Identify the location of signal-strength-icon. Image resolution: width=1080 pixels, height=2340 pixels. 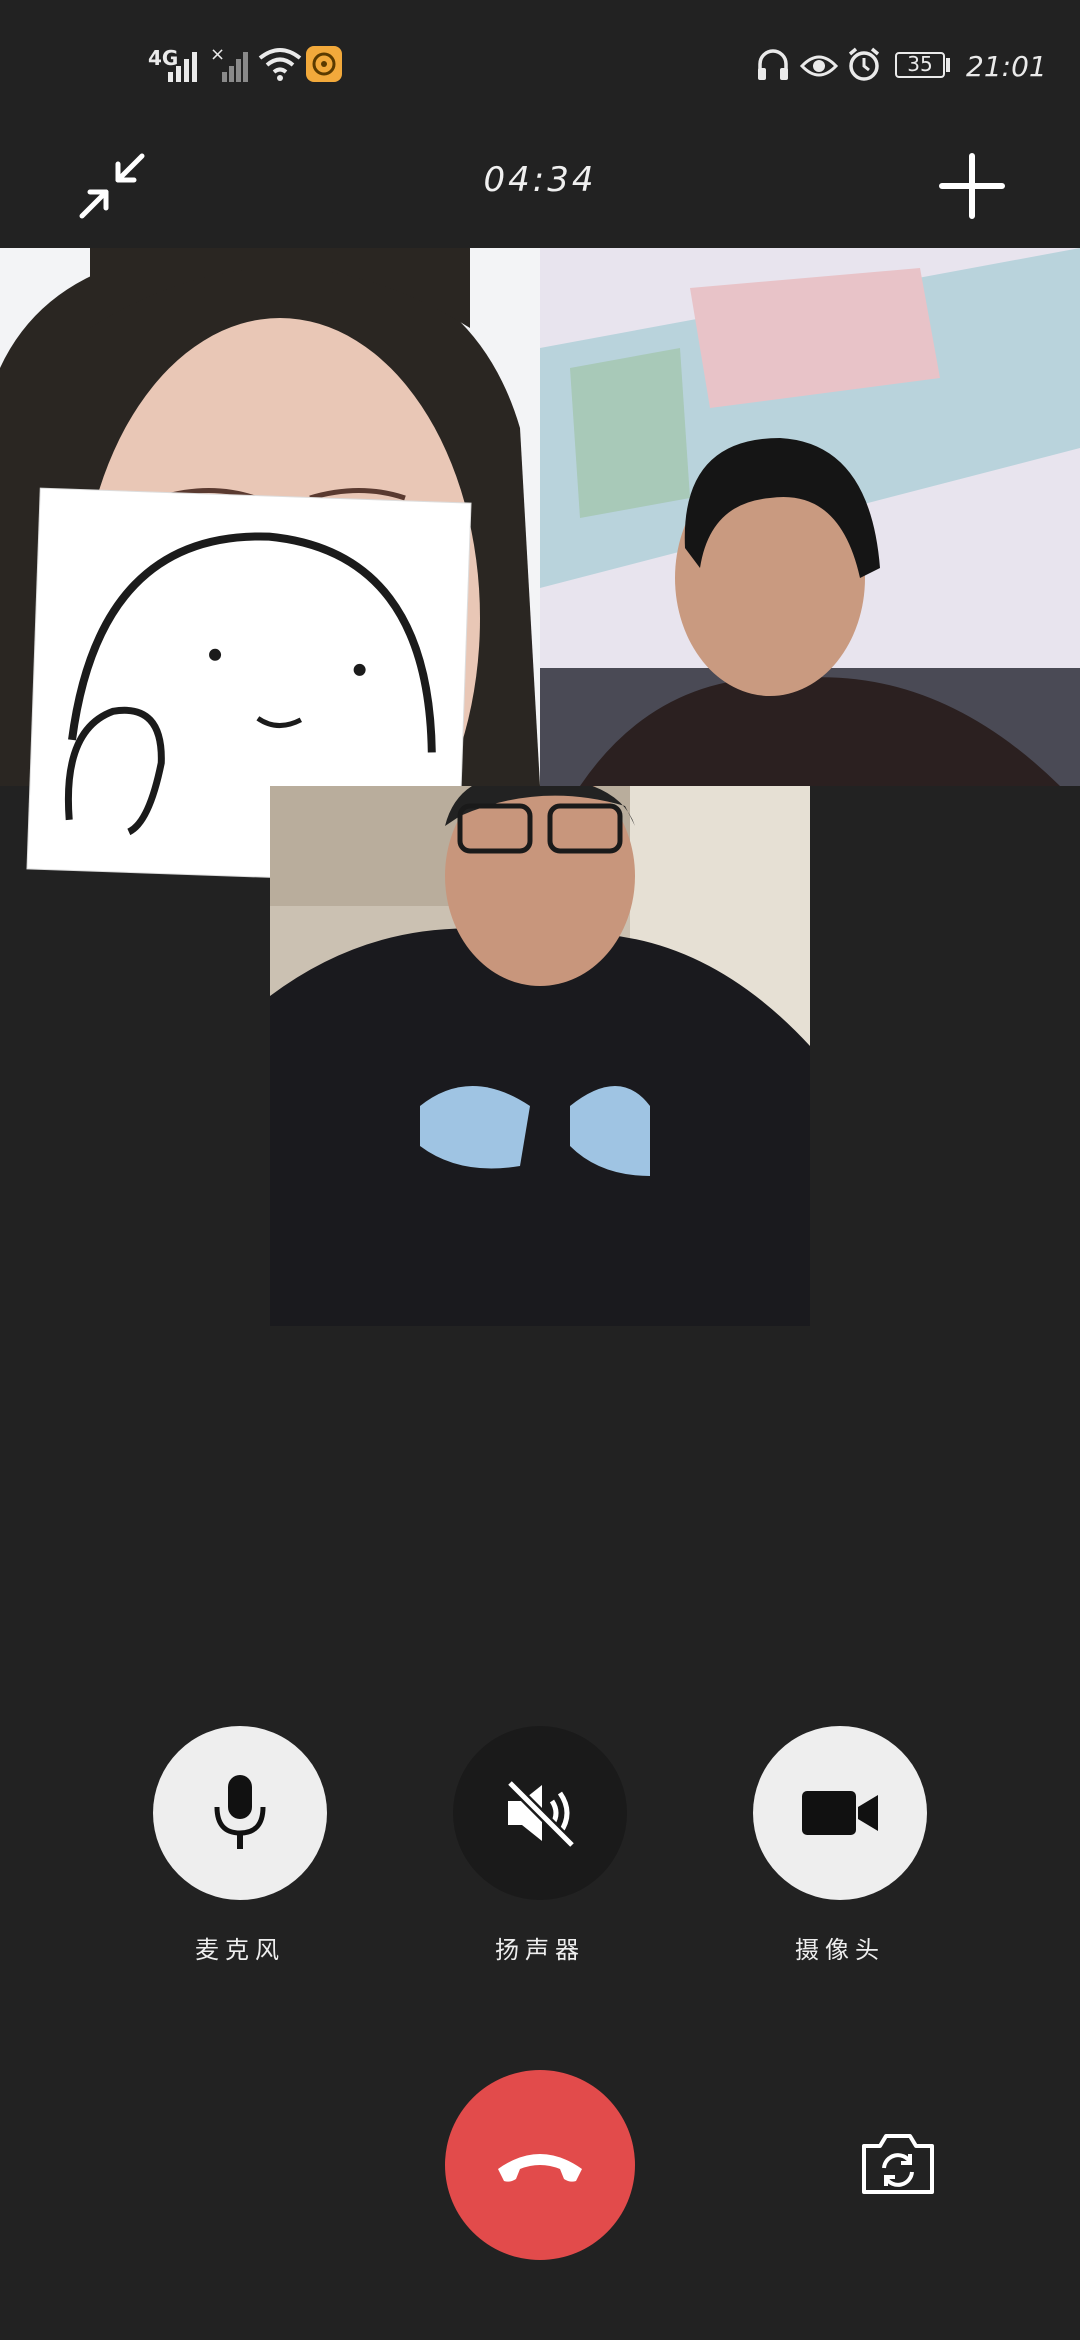
(182, 67).